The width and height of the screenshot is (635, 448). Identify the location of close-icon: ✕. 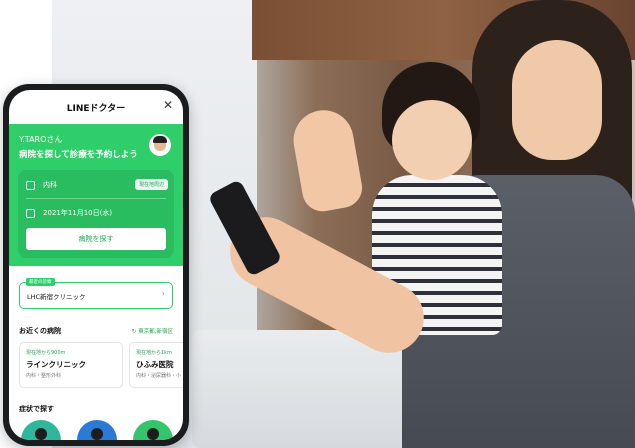
(168, 105).